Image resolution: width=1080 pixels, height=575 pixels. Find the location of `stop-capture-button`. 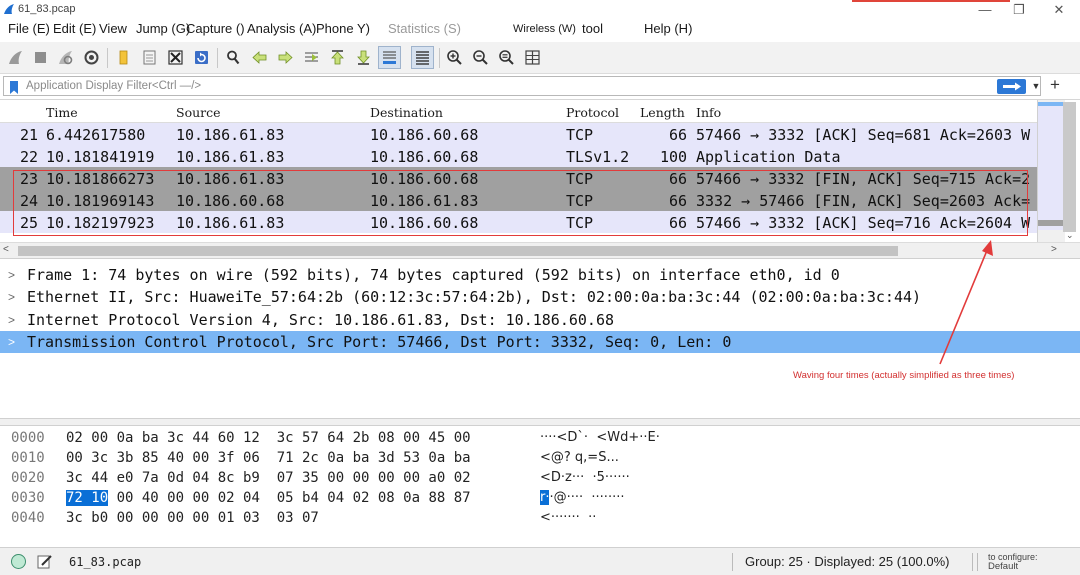

stop-capture-button is located at coordinates (40, 57).